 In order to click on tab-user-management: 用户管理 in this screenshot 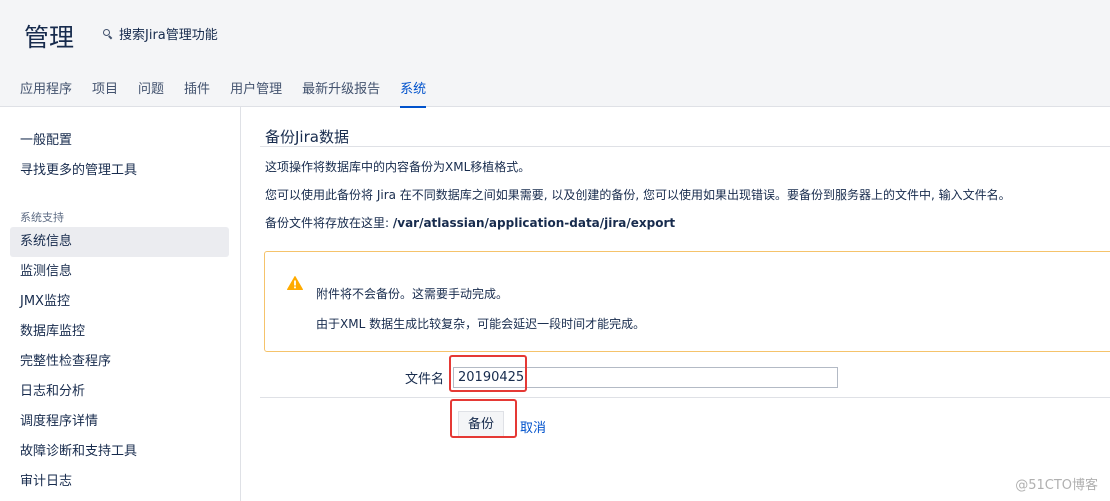, I will do `click(256, 93)`.